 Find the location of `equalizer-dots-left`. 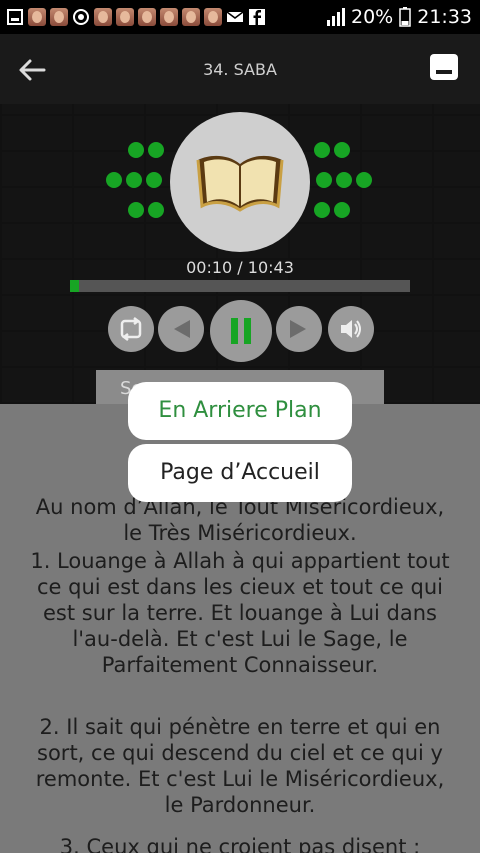

equalizer-dots-left is located at coordinates (138, 187).